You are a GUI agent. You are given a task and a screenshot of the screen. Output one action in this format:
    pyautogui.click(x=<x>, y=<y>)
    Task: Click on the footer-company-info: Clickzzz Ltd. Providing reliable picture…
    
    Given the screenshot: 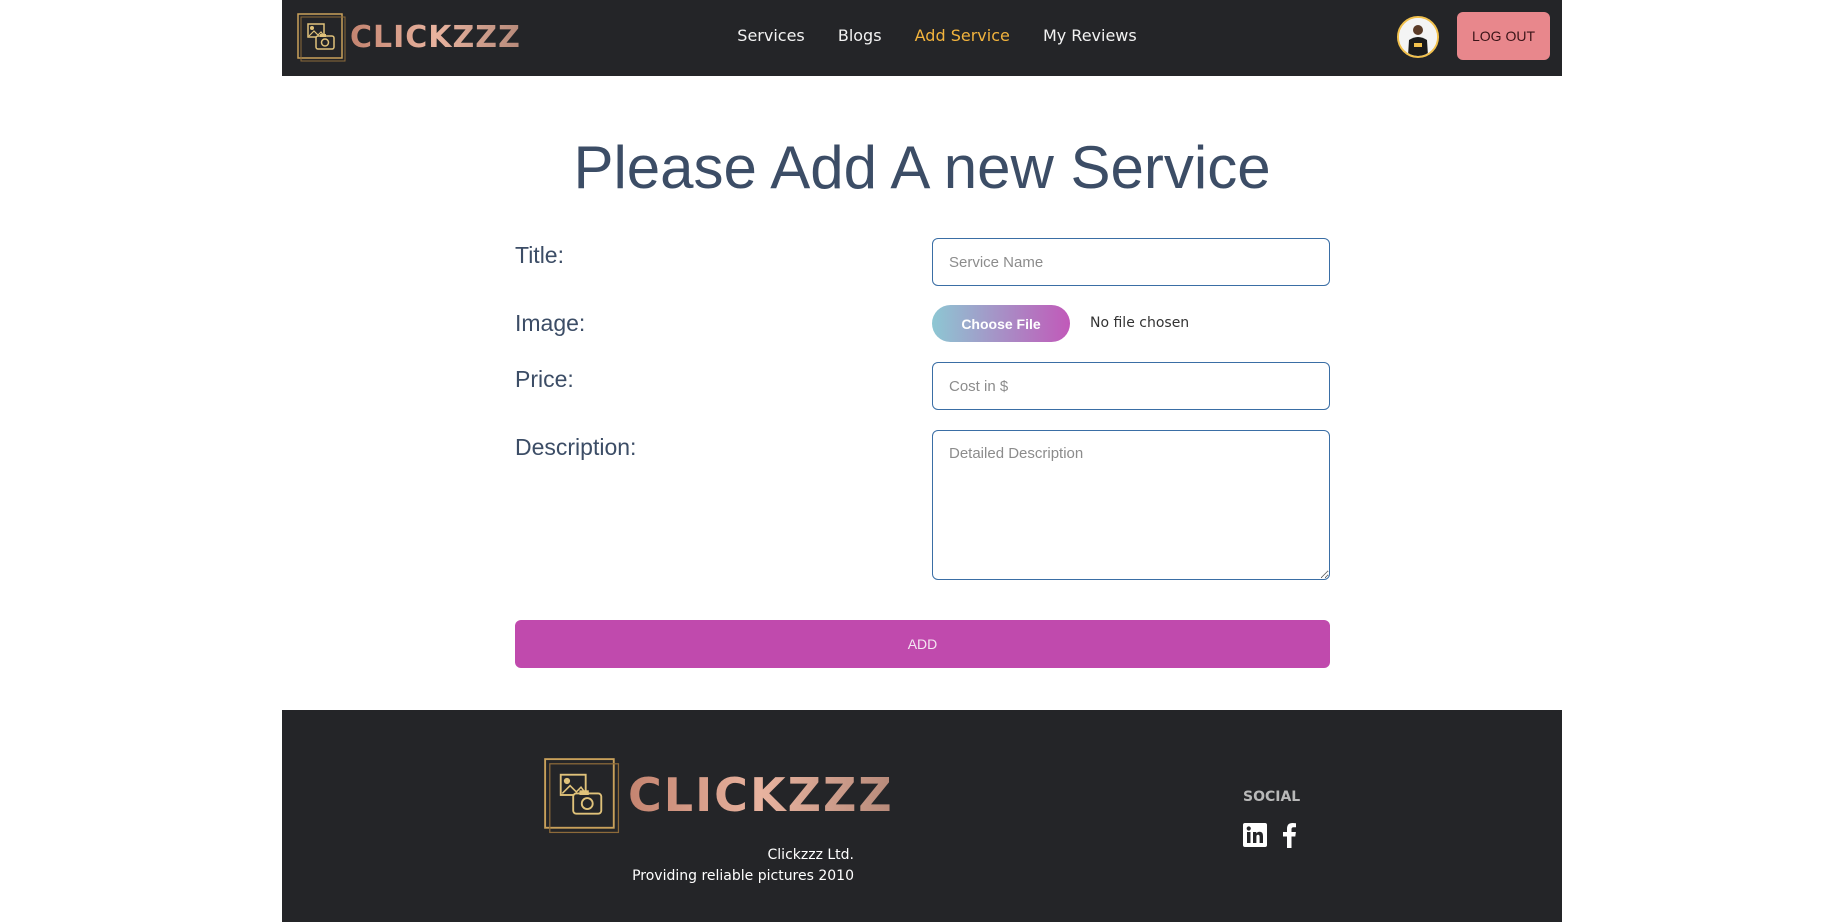 What is the action you would take?
    pyautogui.click(x=718, y=866)
    